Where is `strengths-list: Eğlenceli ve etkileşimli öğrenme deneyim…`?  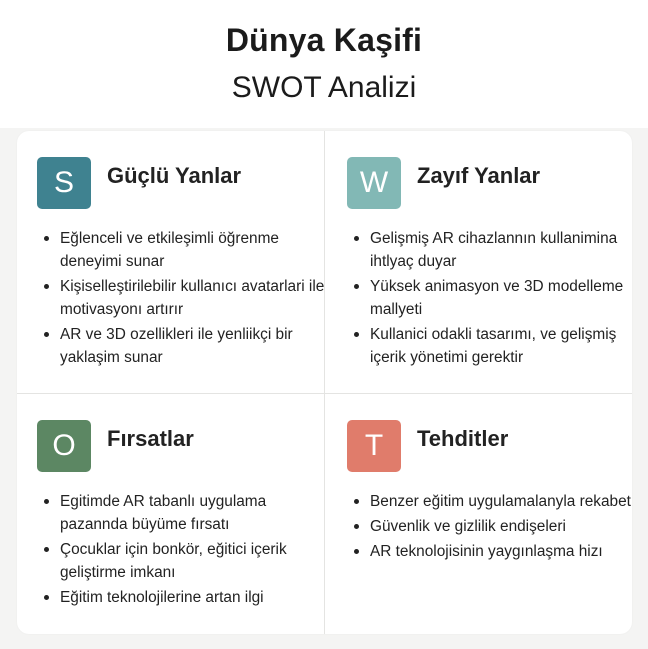
strengths-list: Eğlenceli ve etkileşimli öğrenme deneyim… is located at coordinates (182, 299).